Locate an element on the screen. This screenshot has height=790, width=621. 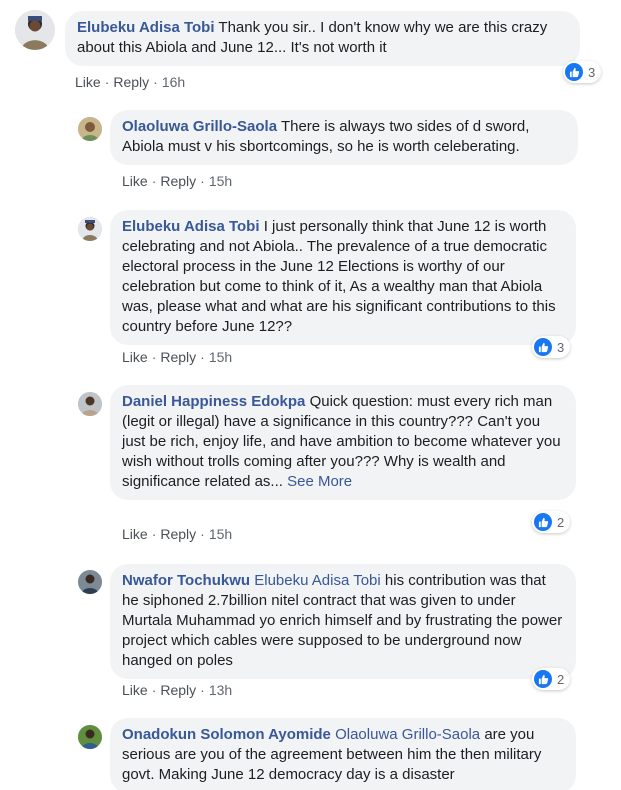
see-more-link: See More is located at coordinates (319, 481).